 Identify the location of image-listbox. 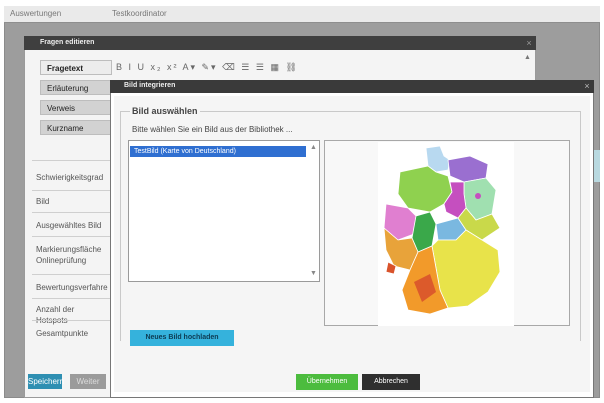
(224, 211).